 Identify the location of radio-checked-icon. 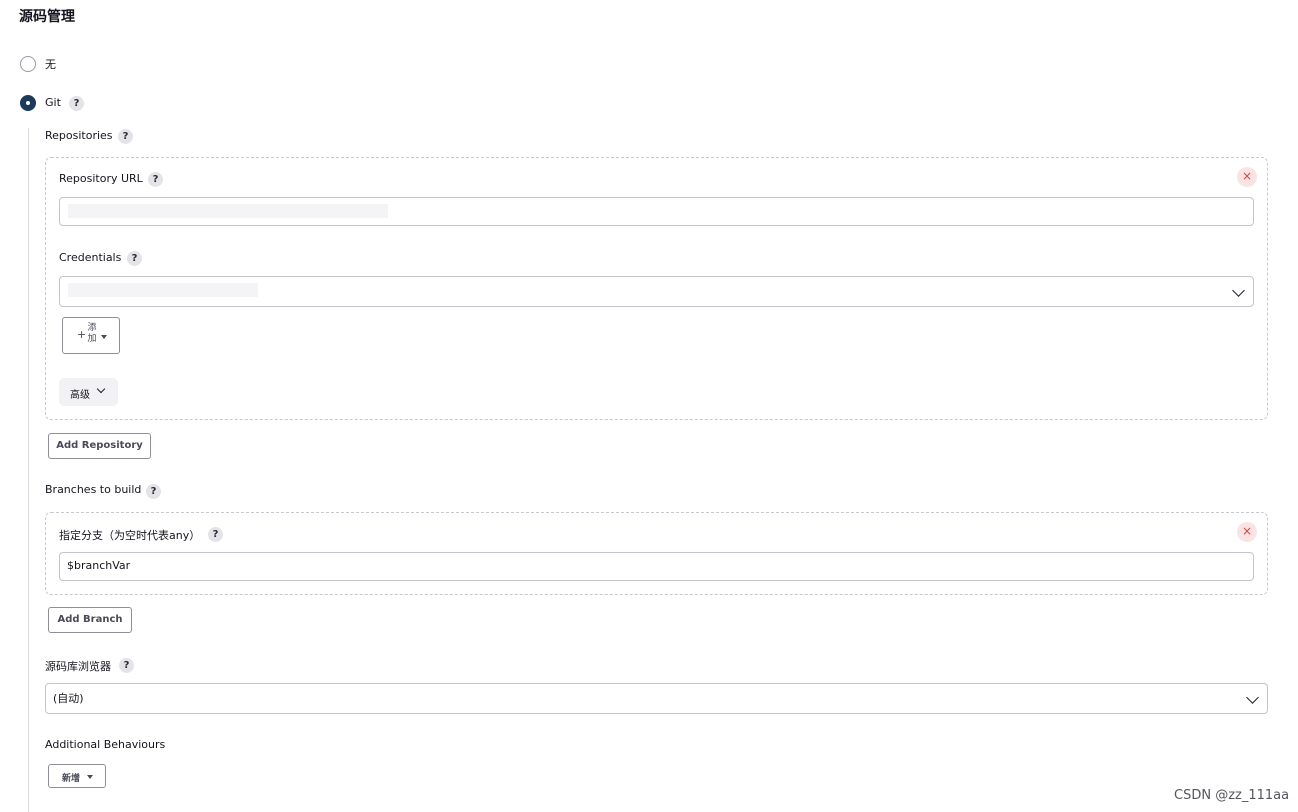
(28, 103).